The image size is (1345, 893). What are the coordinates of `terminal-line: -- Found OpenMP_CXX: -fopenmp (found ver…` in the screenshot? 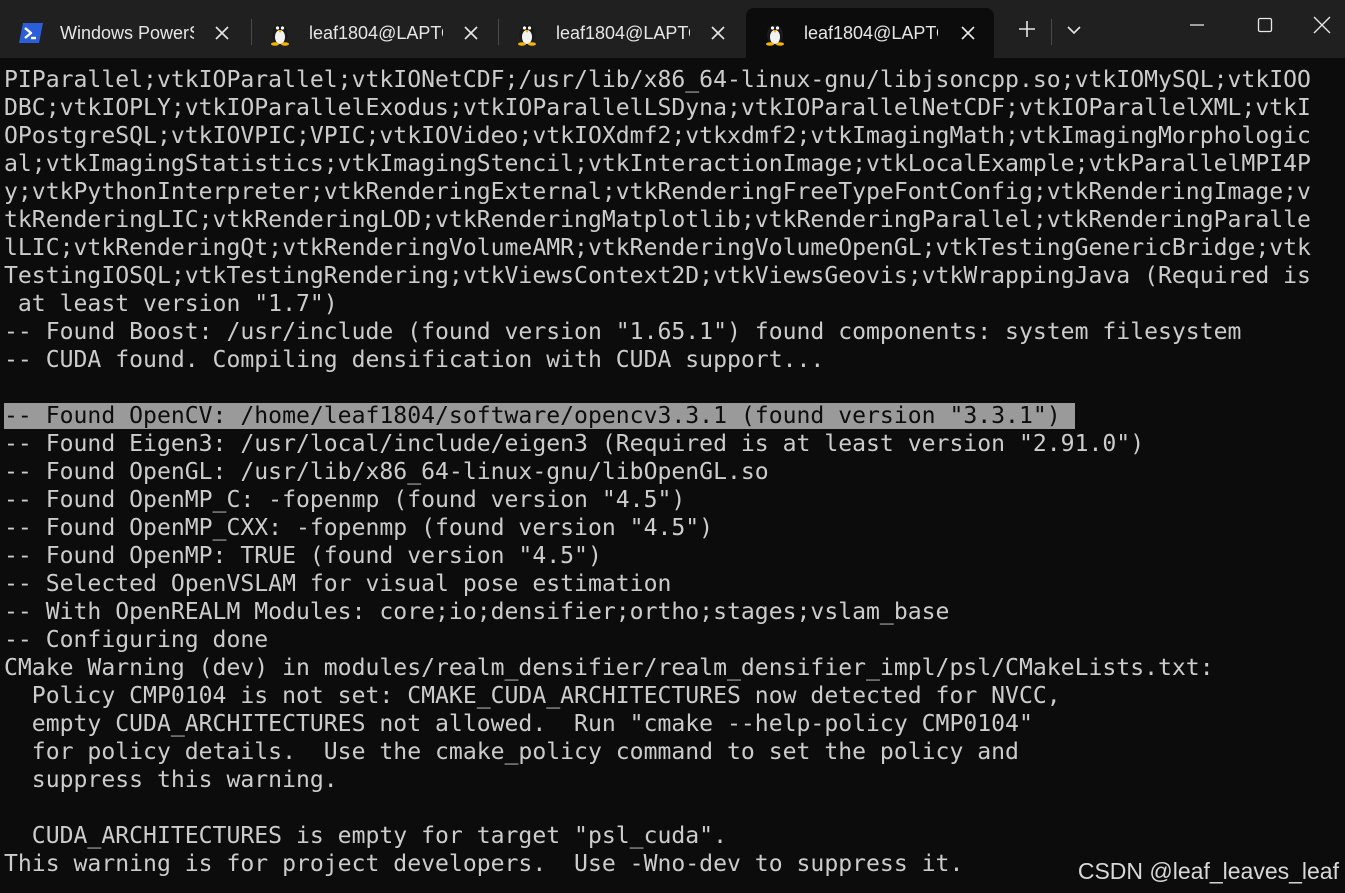 It's located at (359, 528).